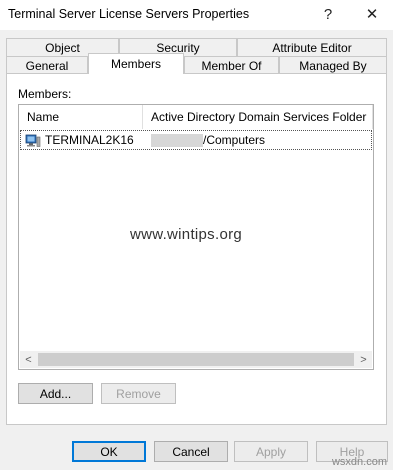 This screenshot has width=393, height=470. What do you see at coordinates (186, 234) in the screenshot?
I see `watermark: www.wintips.org` at bounding box center [186, 234].